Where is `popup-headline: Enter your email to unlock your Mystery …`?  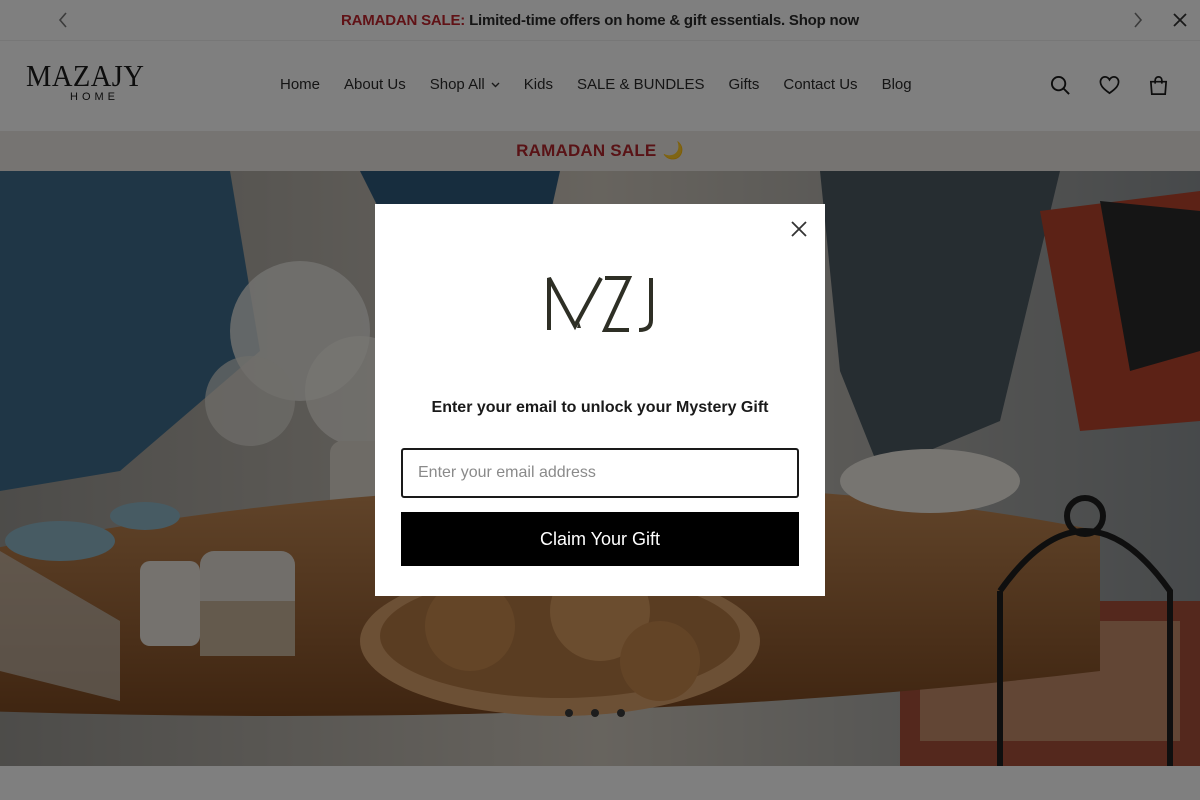 popup-headline: Enter your email to unlock your Mystery … is located at coordinates (600, 407).